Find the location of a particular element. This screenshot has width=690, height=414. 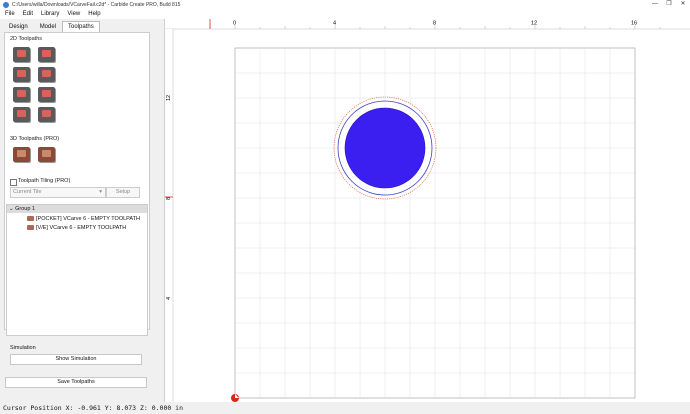

list-item: [POCKET] VCarve 6 - EMPTY TOOLPATH is located at coordinates (83, 219).